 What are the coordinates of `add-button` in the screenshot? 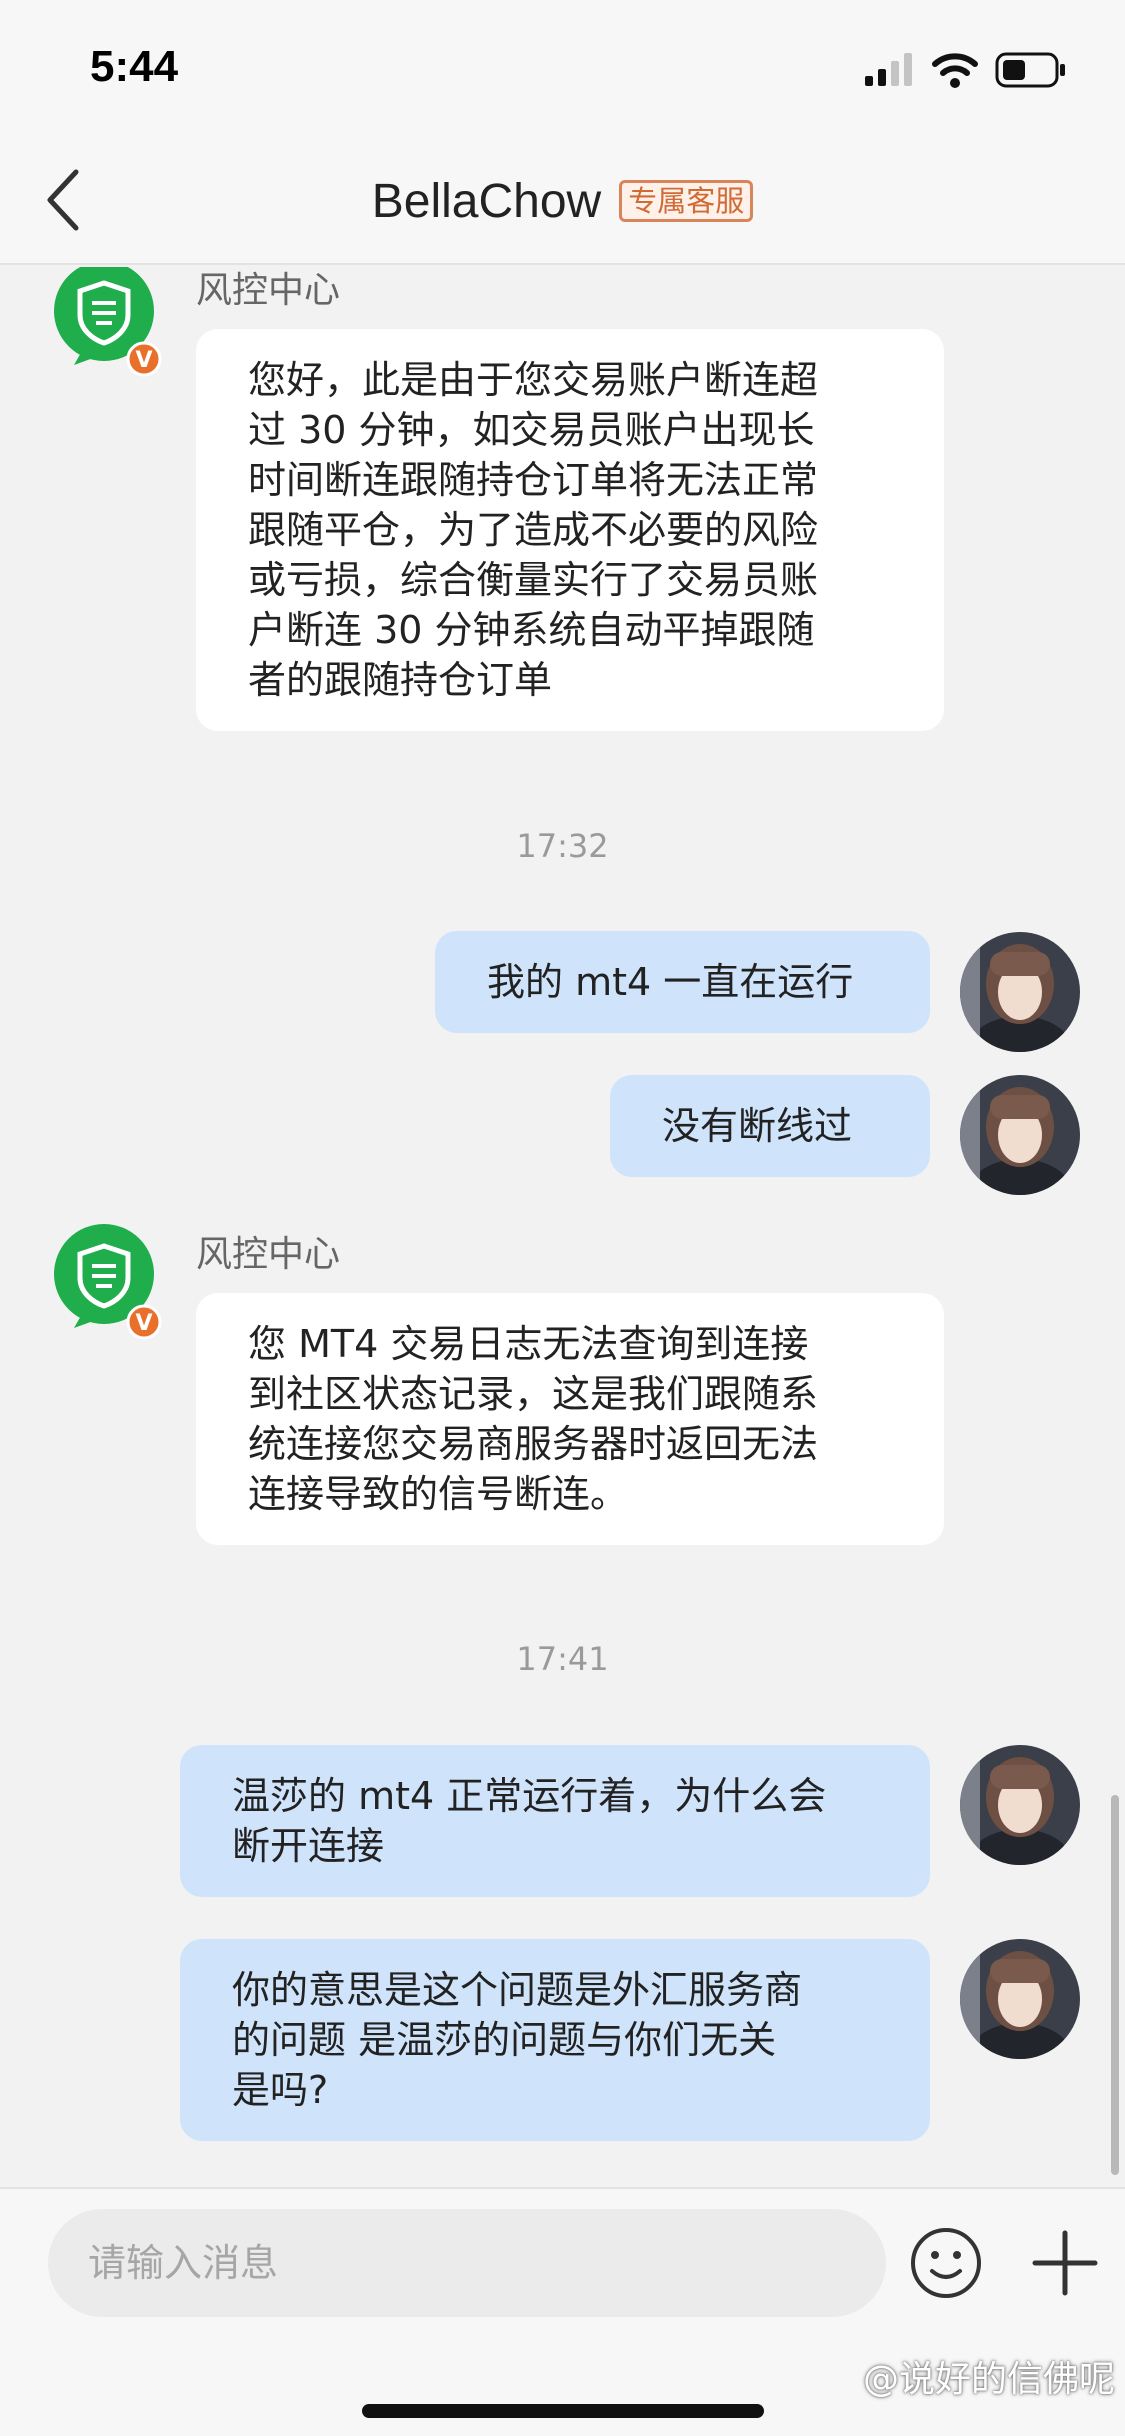 It's located at (1065, 2263).